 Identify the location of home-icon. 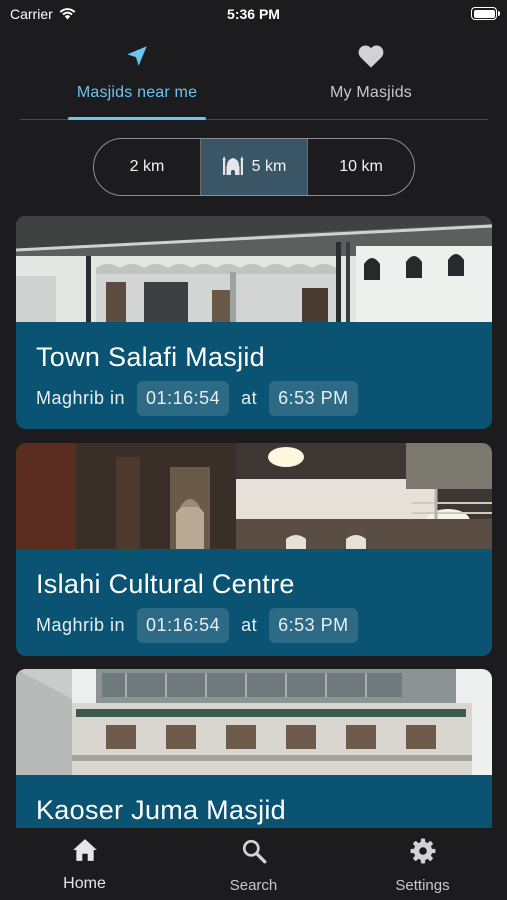
(85, 852).